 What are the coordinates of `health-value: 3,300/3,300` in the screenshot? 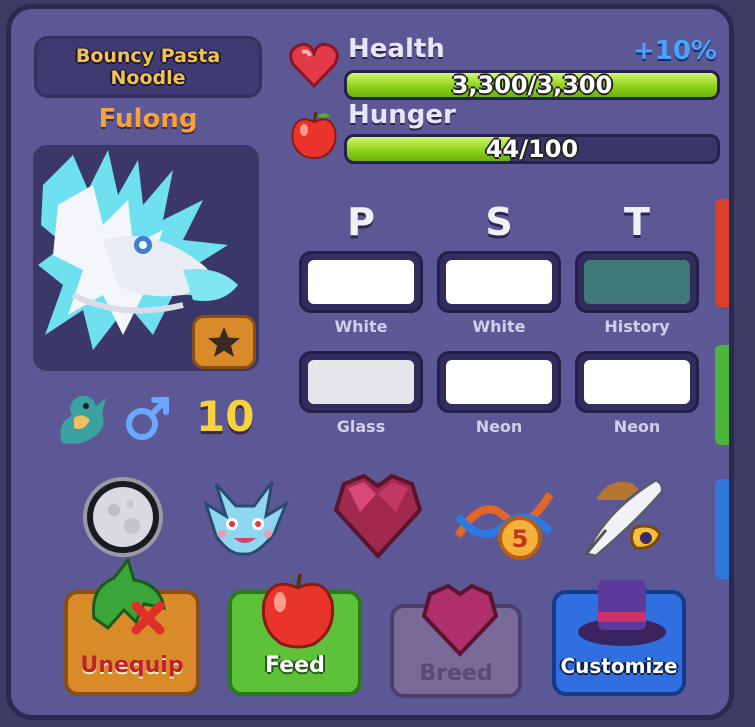 It's located at (532, 85).